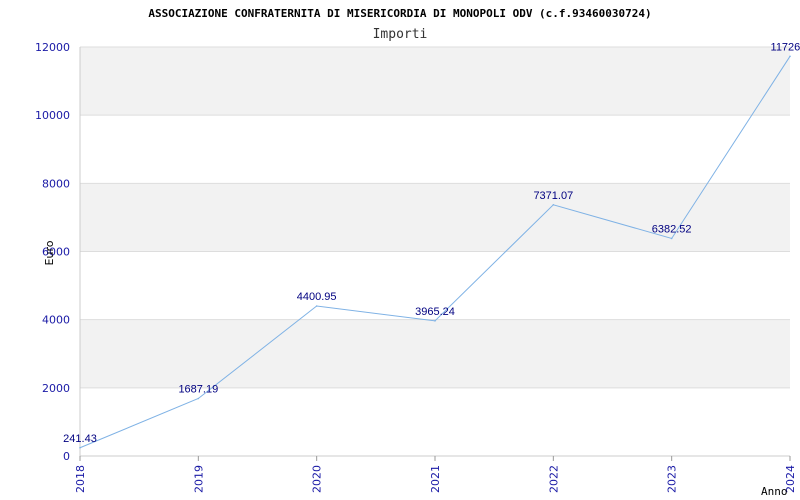 Image resolution: width=800 pixels, height=500 pixels. Describe the element at coordinates (198, 389) in the screenshot. I see `data-label: 1687.19` at that location.